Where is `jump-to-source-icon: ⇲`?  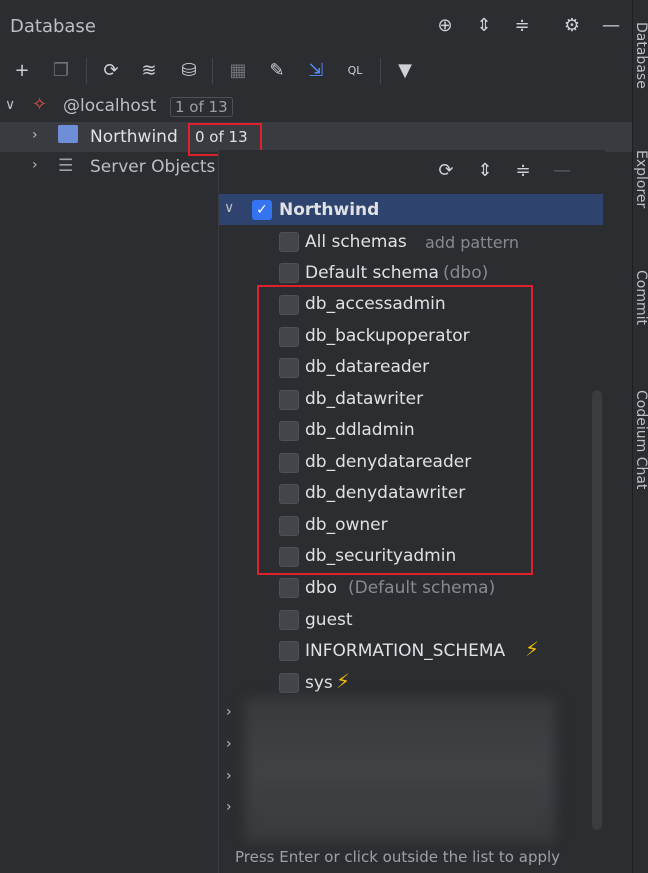 jump-to-source-icon: ⇲ is located at coordinates (316, 71).